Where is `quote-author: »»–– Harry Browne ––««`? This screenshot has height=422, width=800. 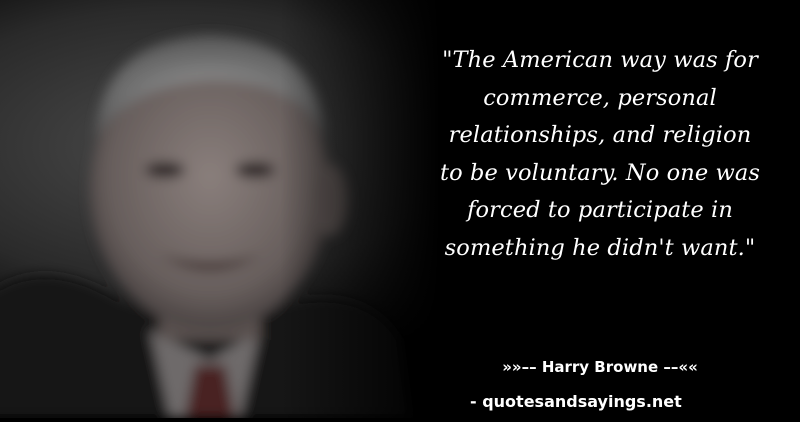
quote-author: »»–– Harry Browne ––«« is located at coordinates (600, 367).